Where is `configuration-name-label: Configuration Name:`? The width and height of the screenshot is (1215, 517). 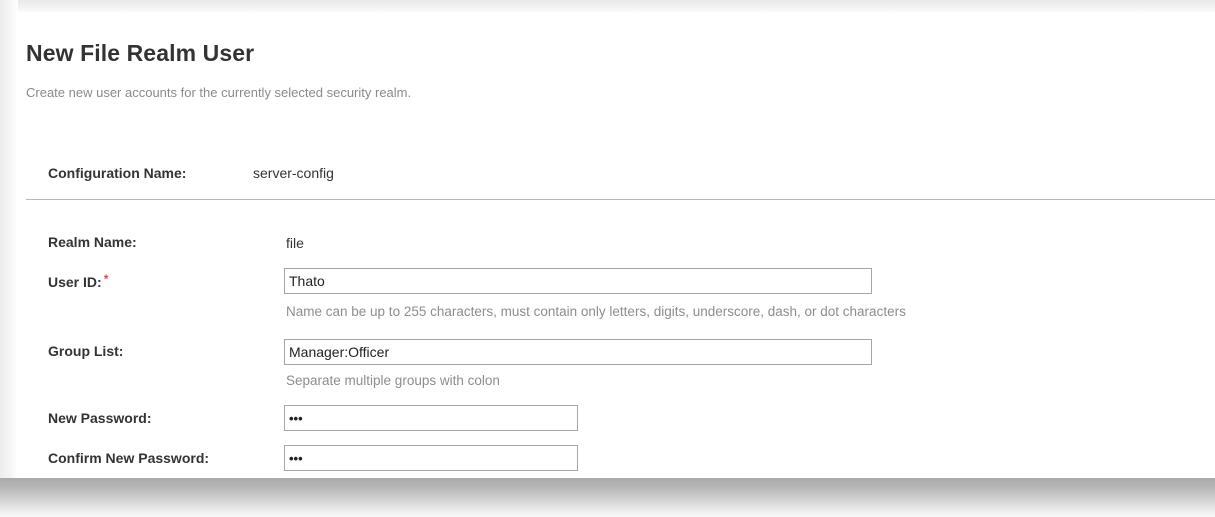 configuration-name-label: Configuration Name: is located at coordinates (117, 173).